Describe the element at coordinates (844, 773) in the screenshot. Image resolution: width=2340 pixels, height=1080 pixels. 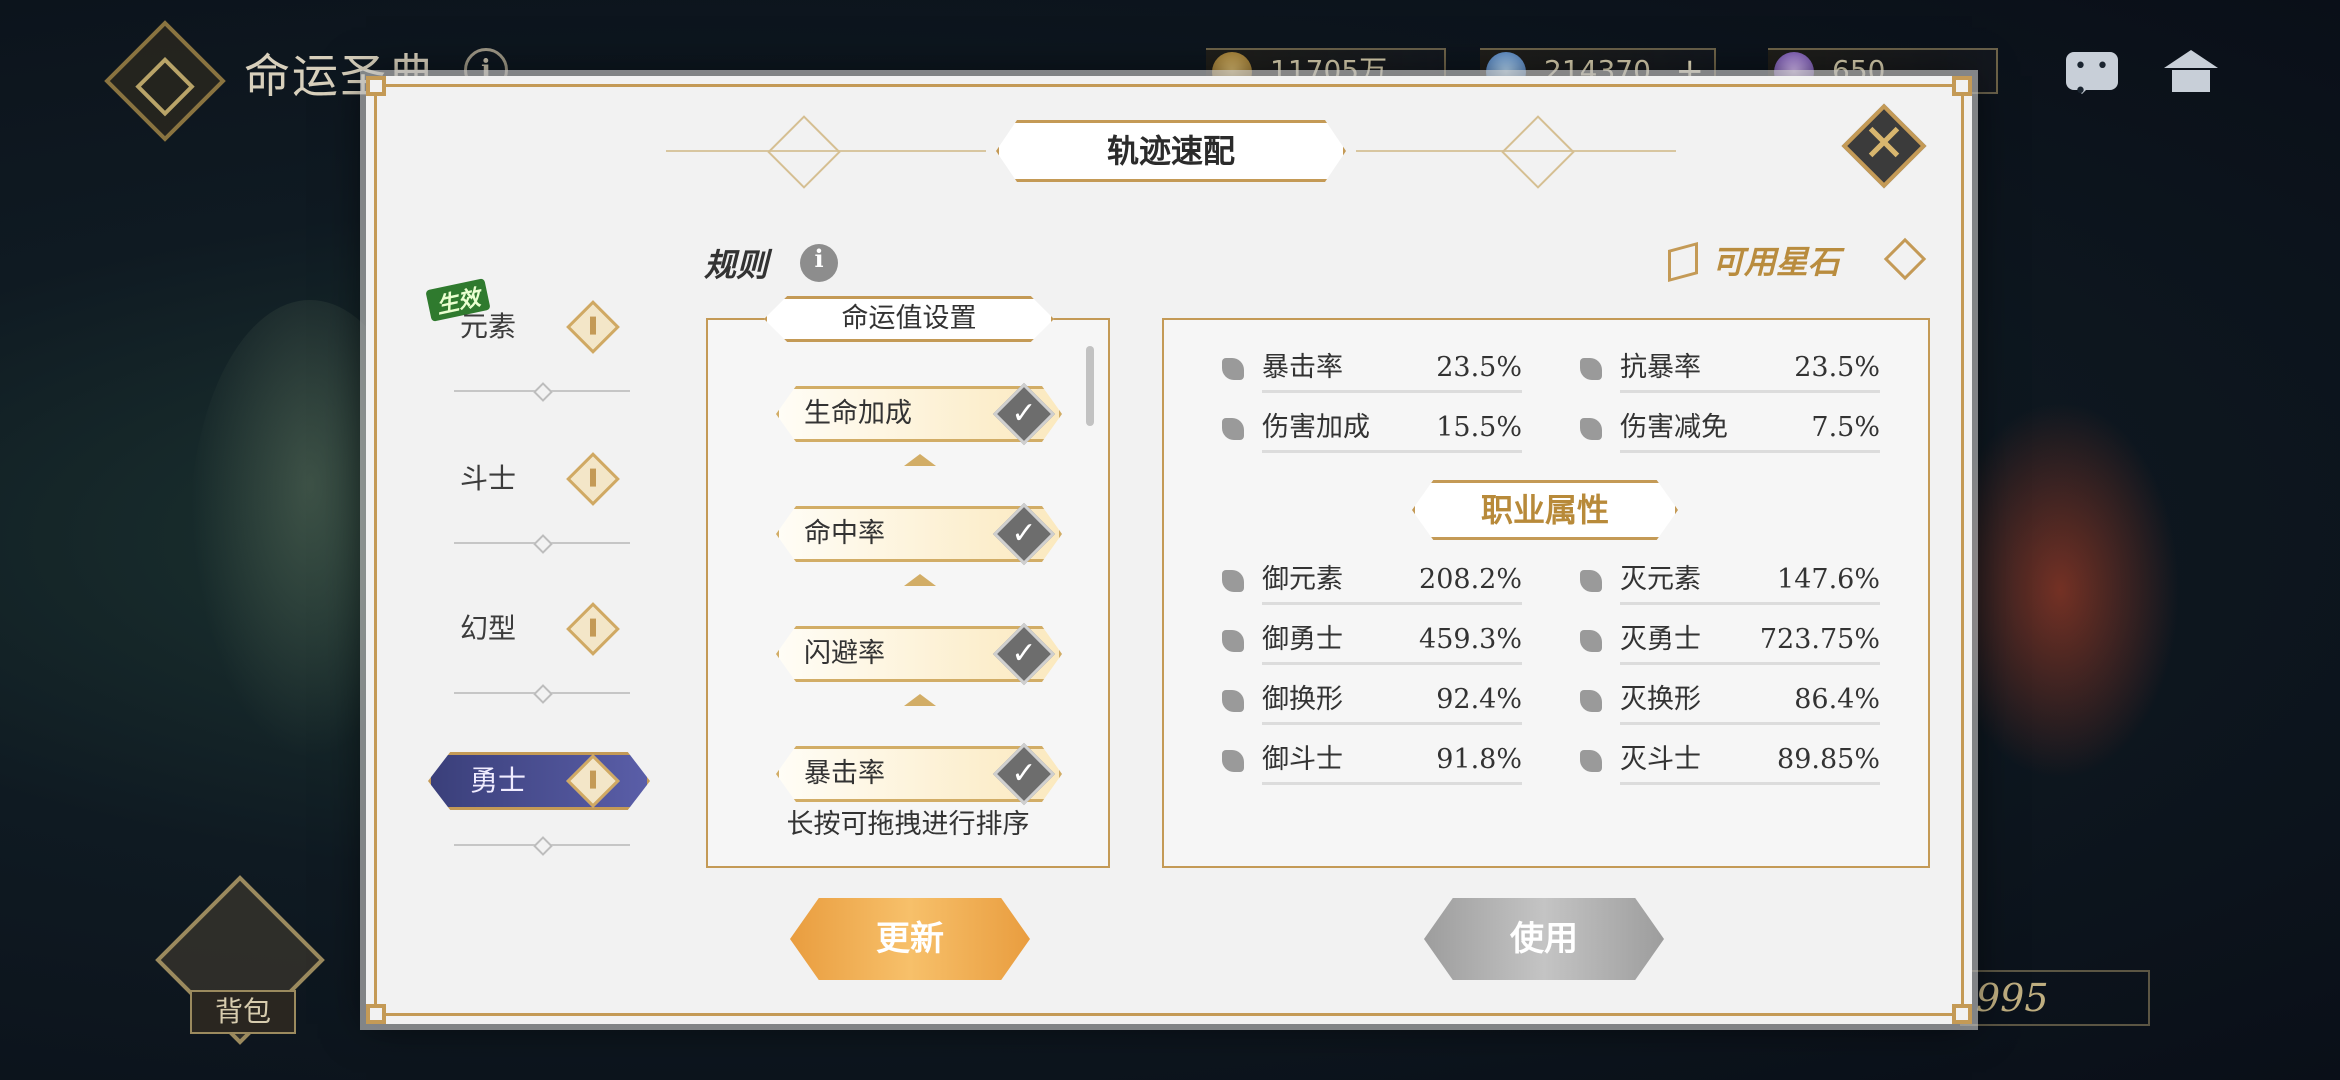
I see `fate-item-label: 暴击率` at that location.